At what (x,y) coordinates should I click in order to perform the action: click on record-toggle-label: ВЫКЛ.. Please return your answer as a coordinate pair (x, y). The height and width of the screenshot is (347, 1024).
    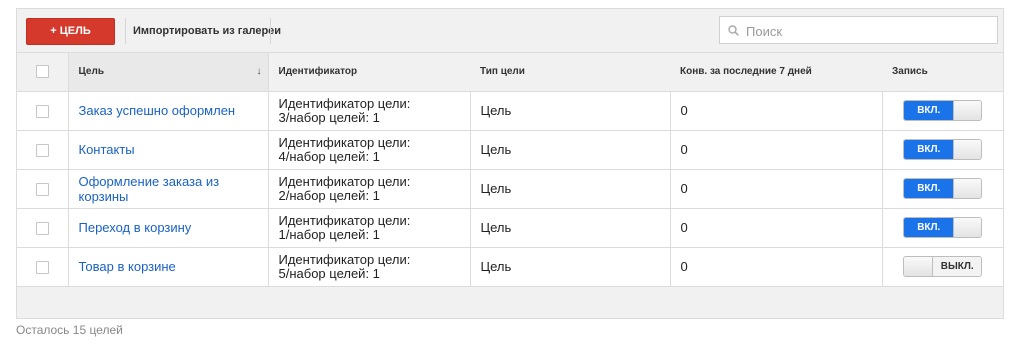
    Looking at the image, I should click on (957, 266).